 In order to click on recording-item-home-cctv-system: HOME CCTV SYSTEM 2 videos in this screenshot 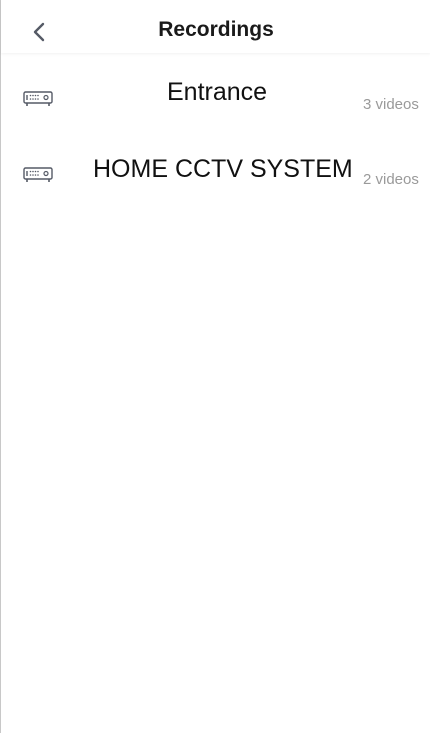, I will do `click(215, 170)`.